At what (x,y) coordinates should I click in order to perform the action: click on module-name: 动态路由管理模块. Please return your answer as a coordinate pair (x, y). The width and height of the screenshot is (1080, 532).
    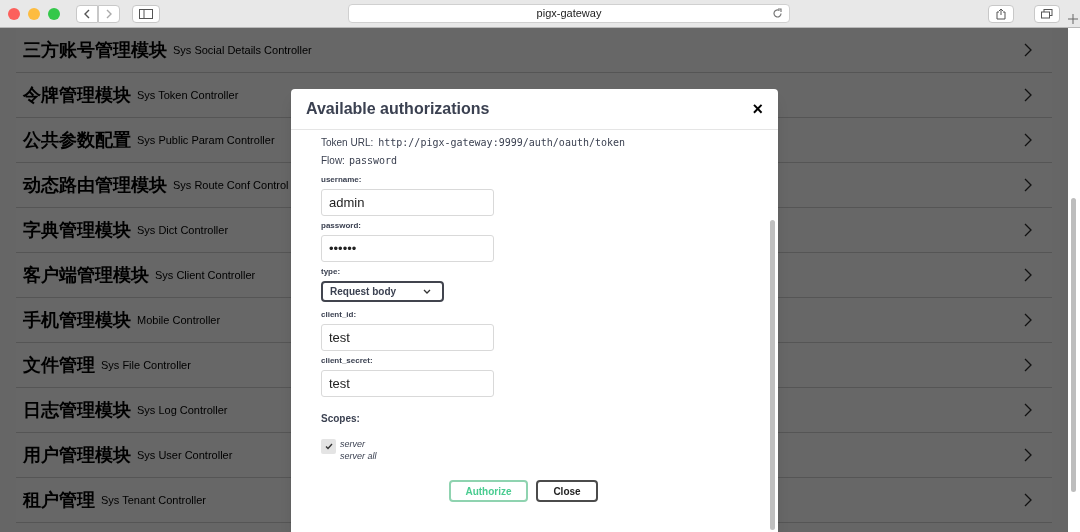
    Looking at the image, I should click on (95, 185).